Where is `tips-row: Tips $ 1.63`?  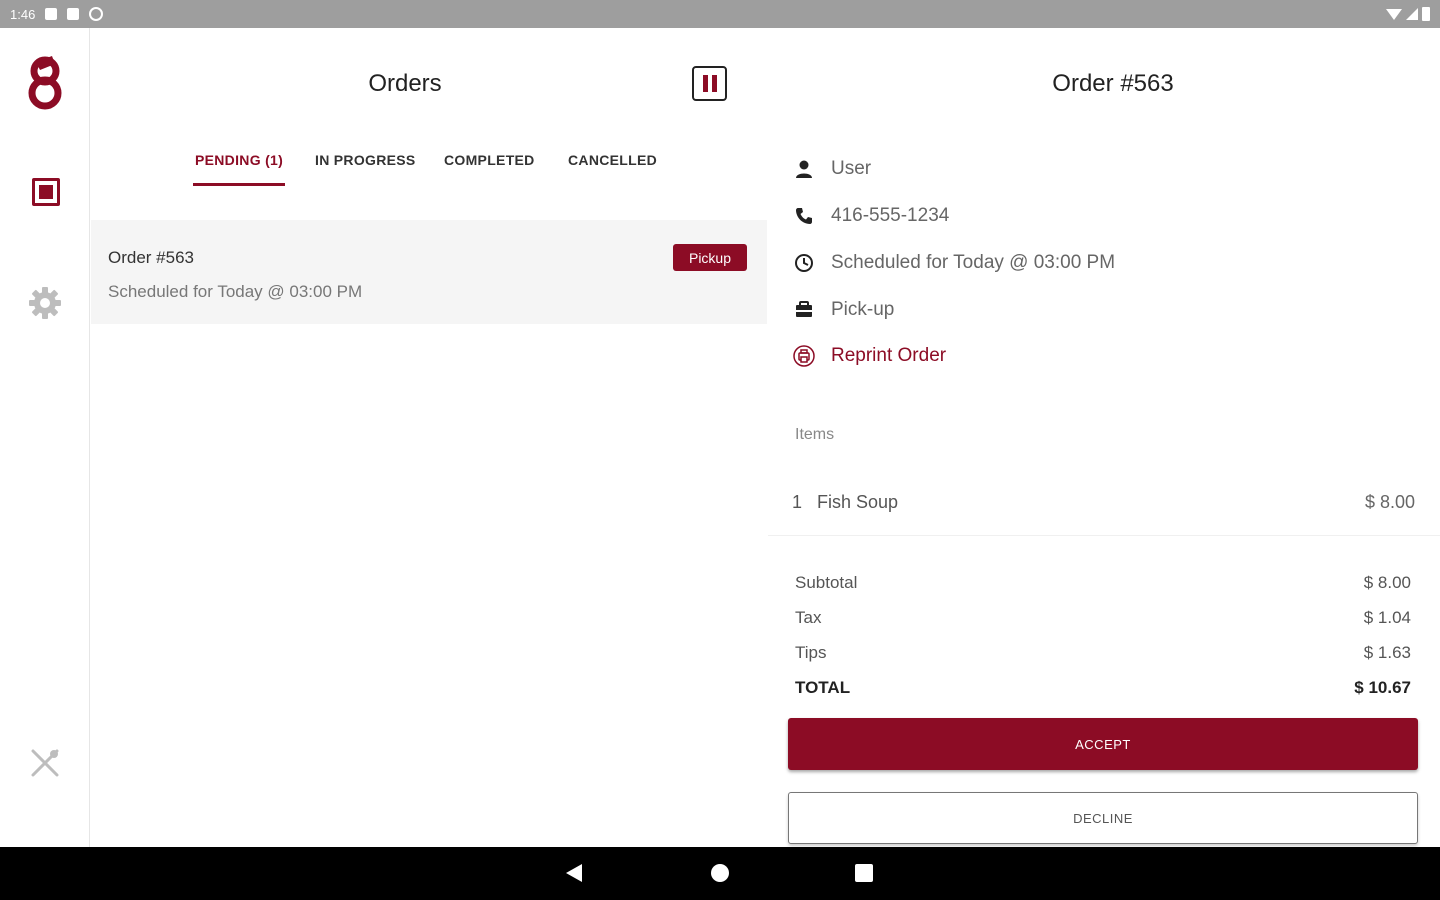 tips-row: Tips $ 1.63 is located at coordinates (1103, 653).